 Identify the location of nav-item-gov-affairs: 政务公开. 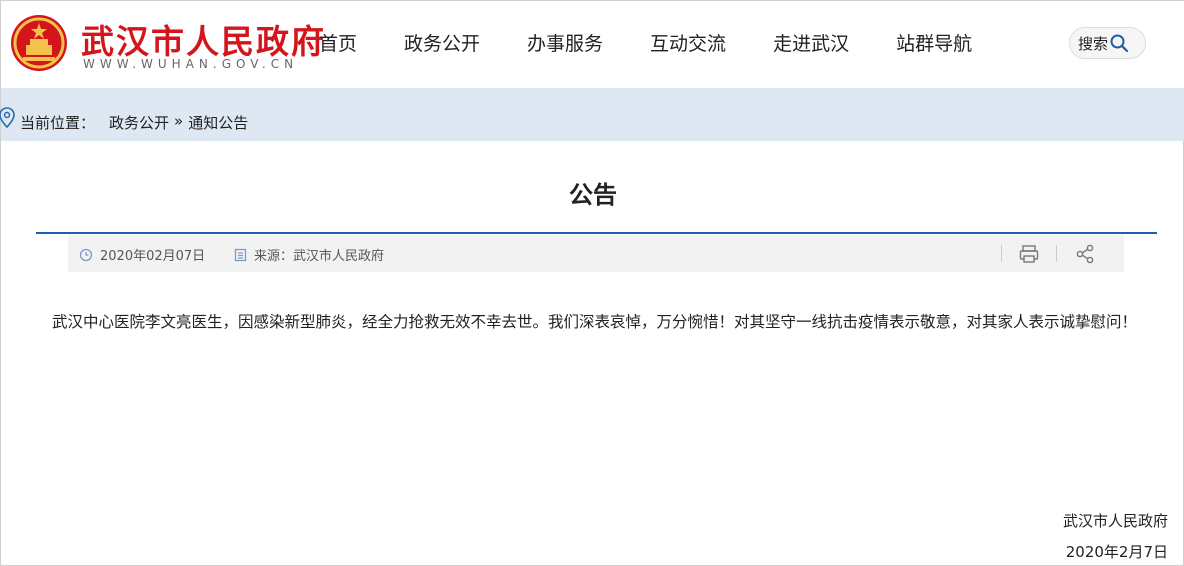
(442, 42).